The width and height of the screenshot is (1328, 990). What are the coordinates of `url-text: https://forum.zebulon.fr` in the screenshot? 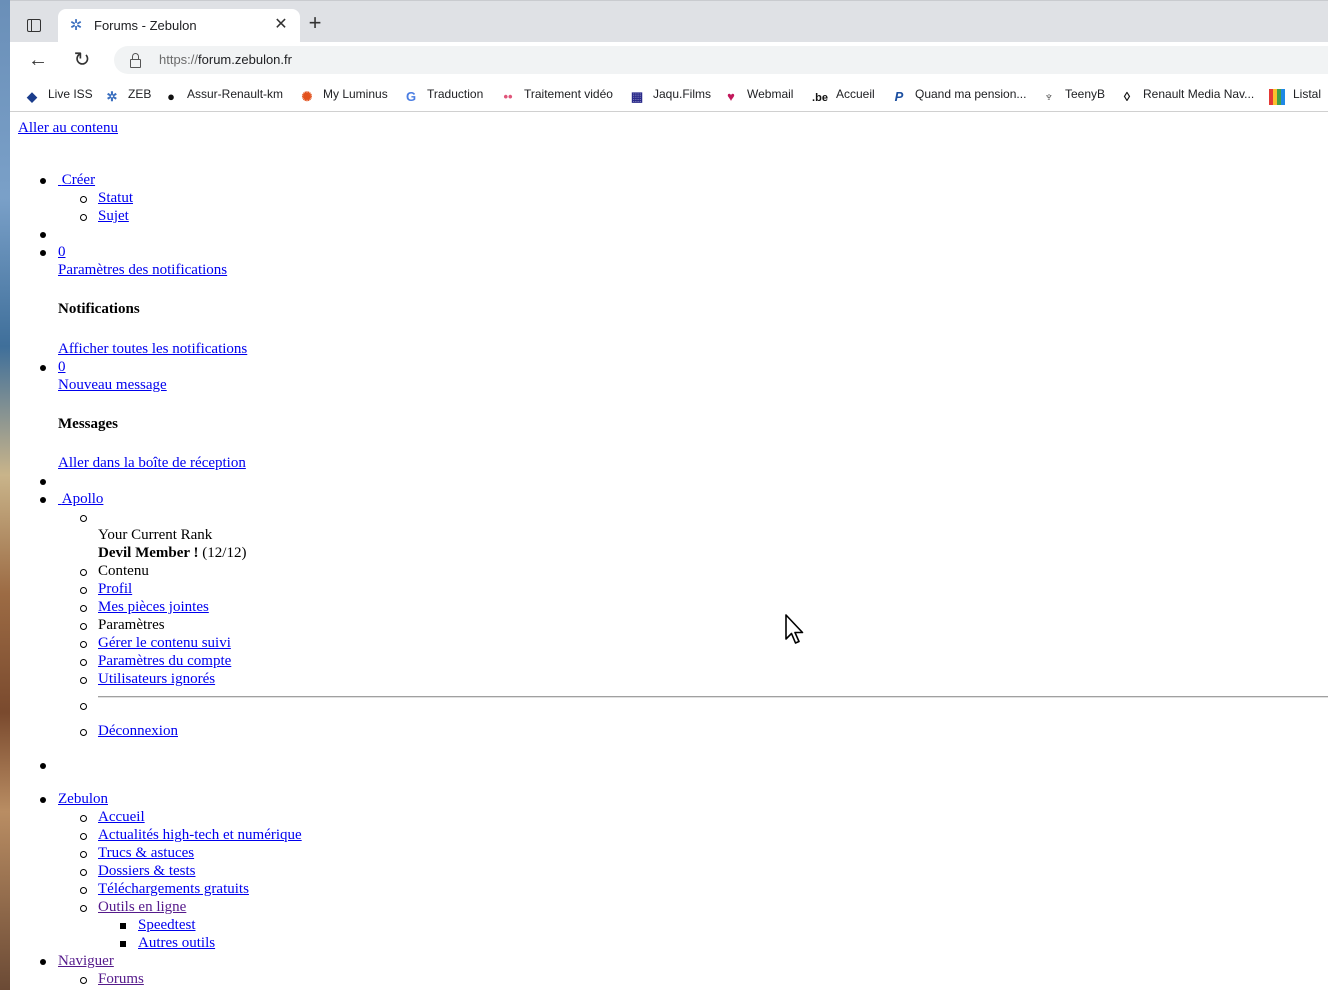 It's located at (225, 59).